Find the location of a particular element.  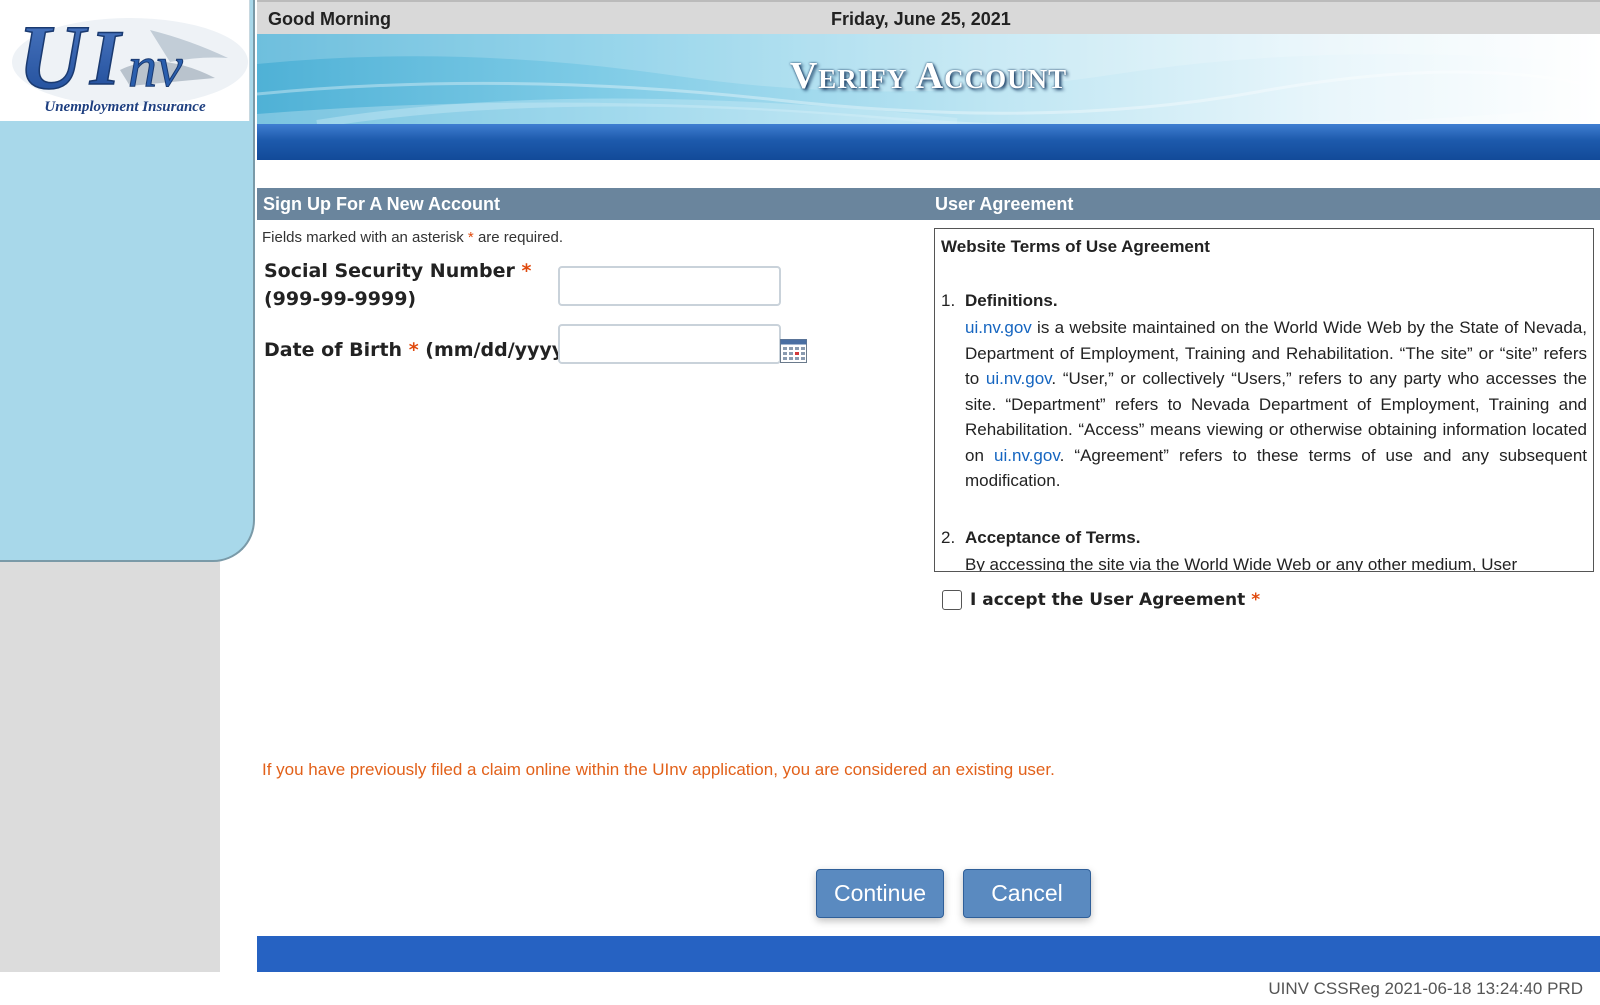

accept-agreement-row: I accept the User Agreement * is located at coordinates (1101, 600).